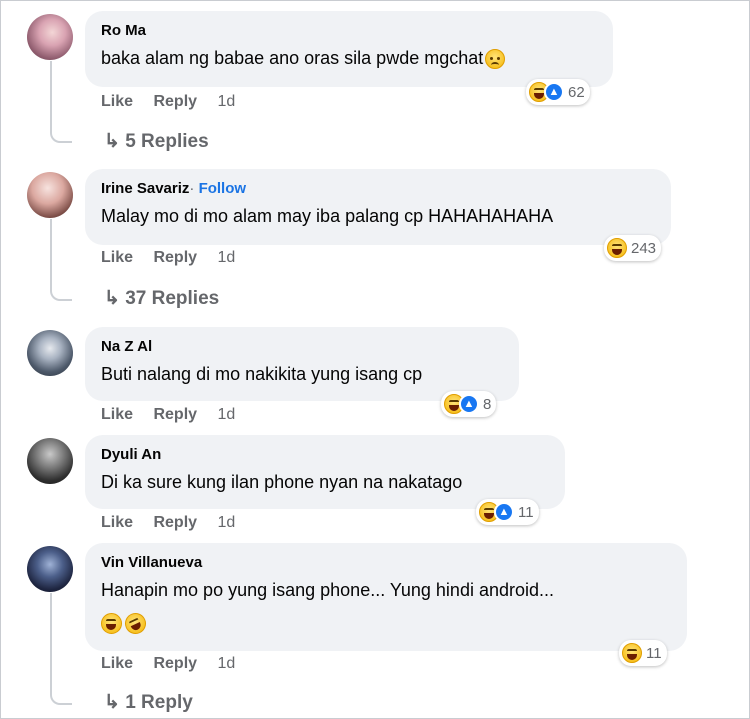 This screenshot has height=719, width=750. Describe the element at coordinates (135, 623) in the screenshot. I see `rofl-emoji-icon` at that location.